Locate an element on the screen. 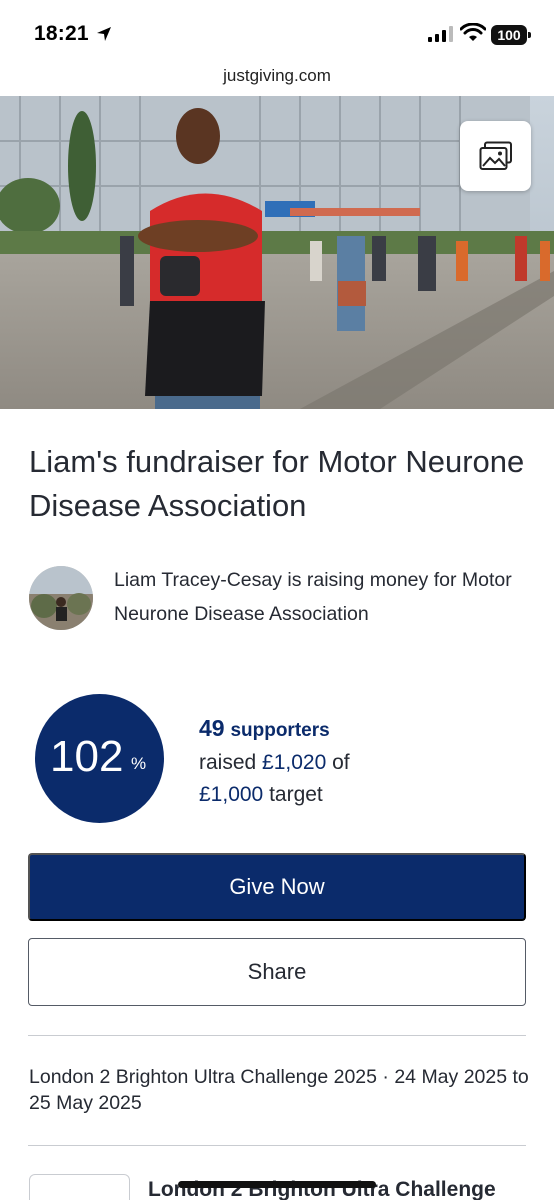  home-indicator is located at coordinates (277, 1184).